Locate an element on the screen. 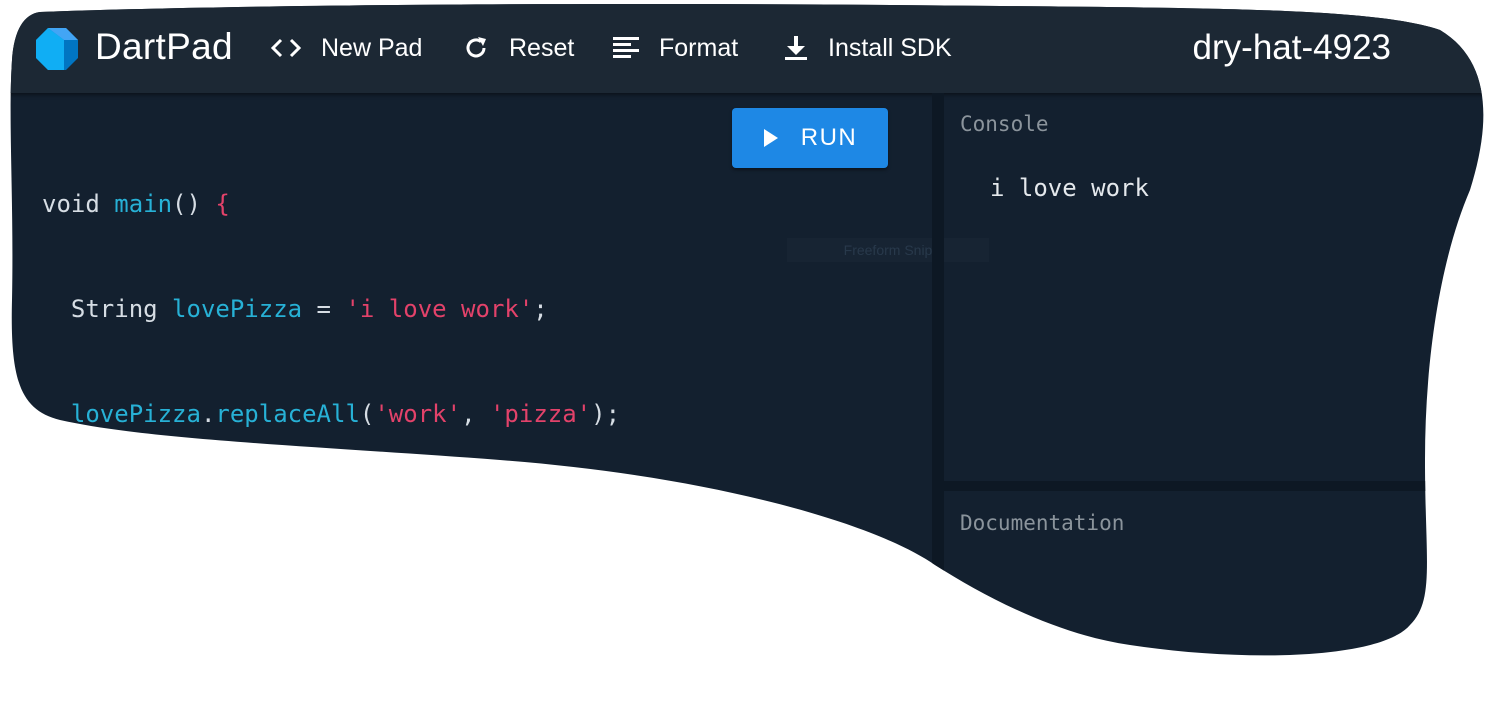 The image size is (1489, 712). install-sdk-button: Install SDK is located at coordinates (868, 48).